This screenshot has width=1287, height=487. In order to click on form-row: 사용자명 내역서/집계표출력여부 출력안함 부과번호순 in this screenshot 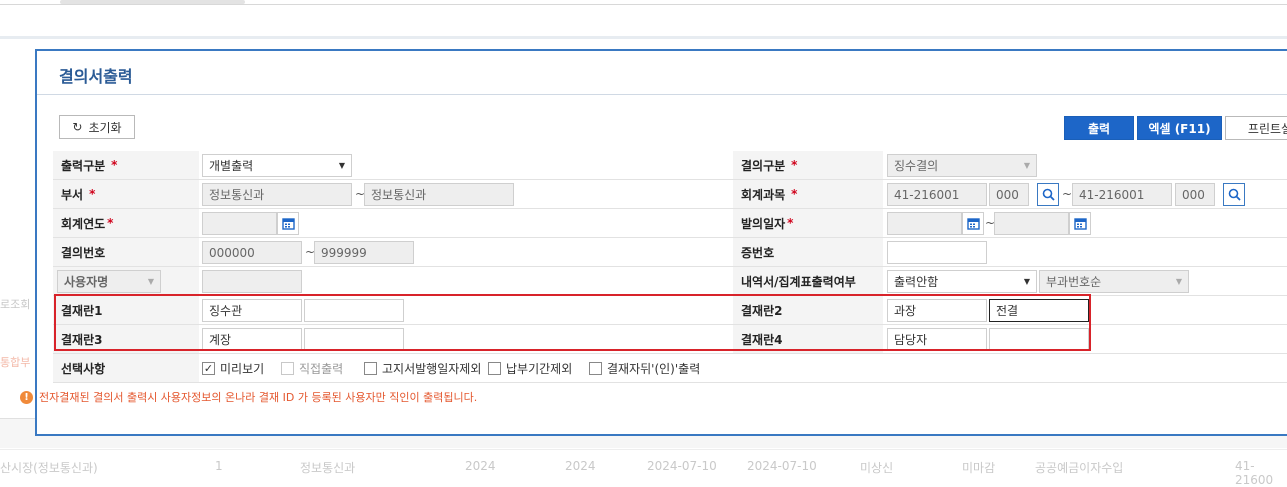, I will do `click(670, 281)`.